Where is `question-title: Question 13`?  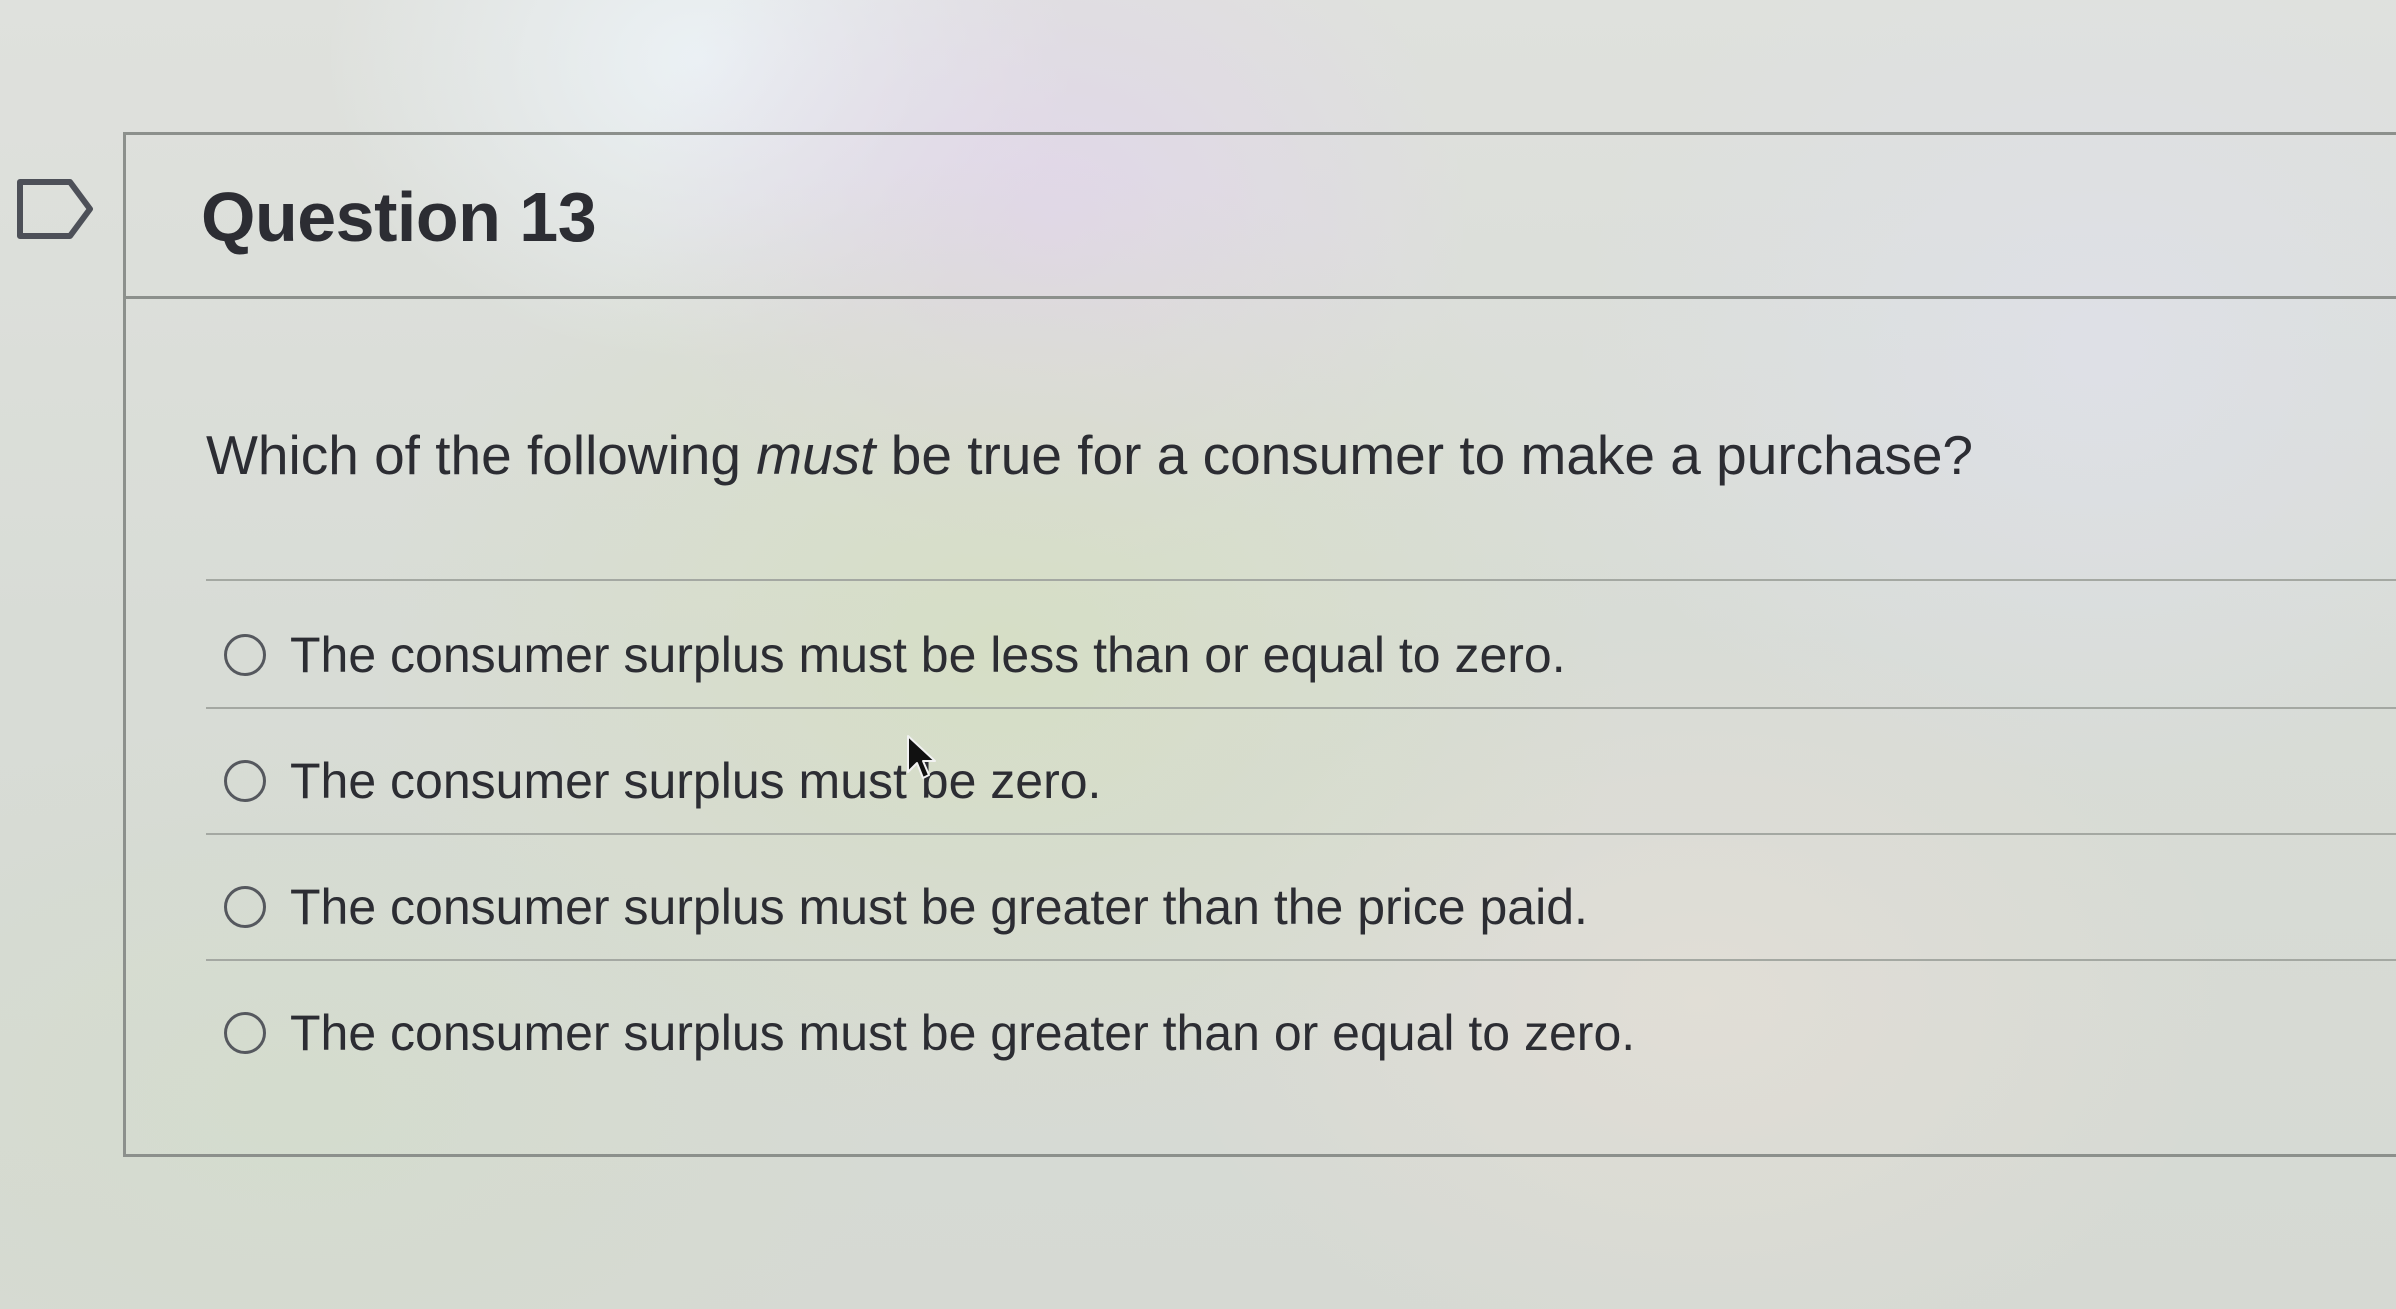 question-title: Question 13 is located at coordinates (399, 217).